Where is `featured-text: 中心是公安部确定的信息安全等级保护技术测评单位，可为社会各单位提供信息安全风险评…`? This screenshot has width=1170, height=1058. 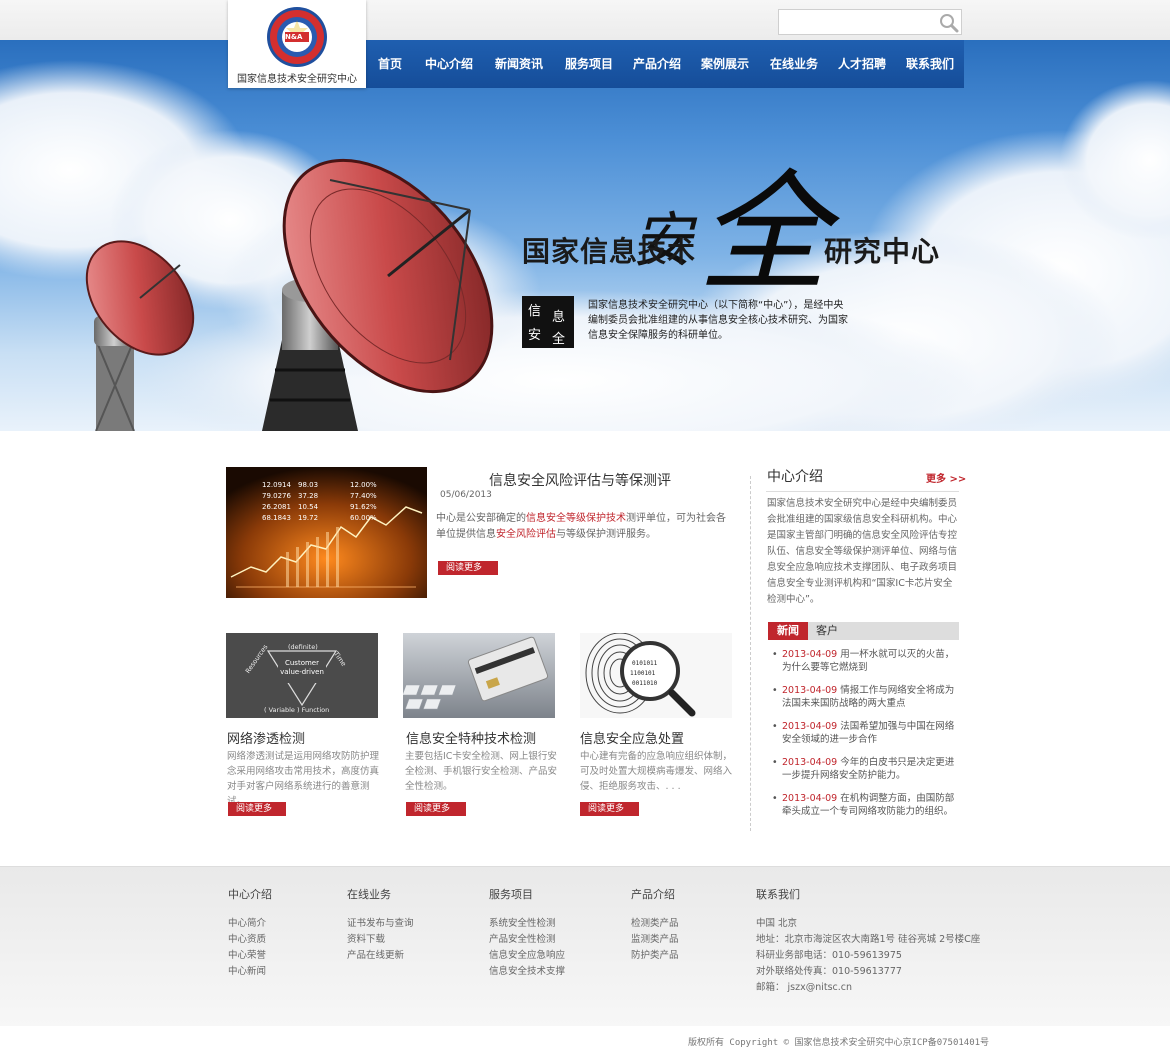
featured-text: 中心是公安部确定的信息安全等级保护技术测评单位，可为社会各单位提供信息安全风险评… is located at coordinates (581, 527).